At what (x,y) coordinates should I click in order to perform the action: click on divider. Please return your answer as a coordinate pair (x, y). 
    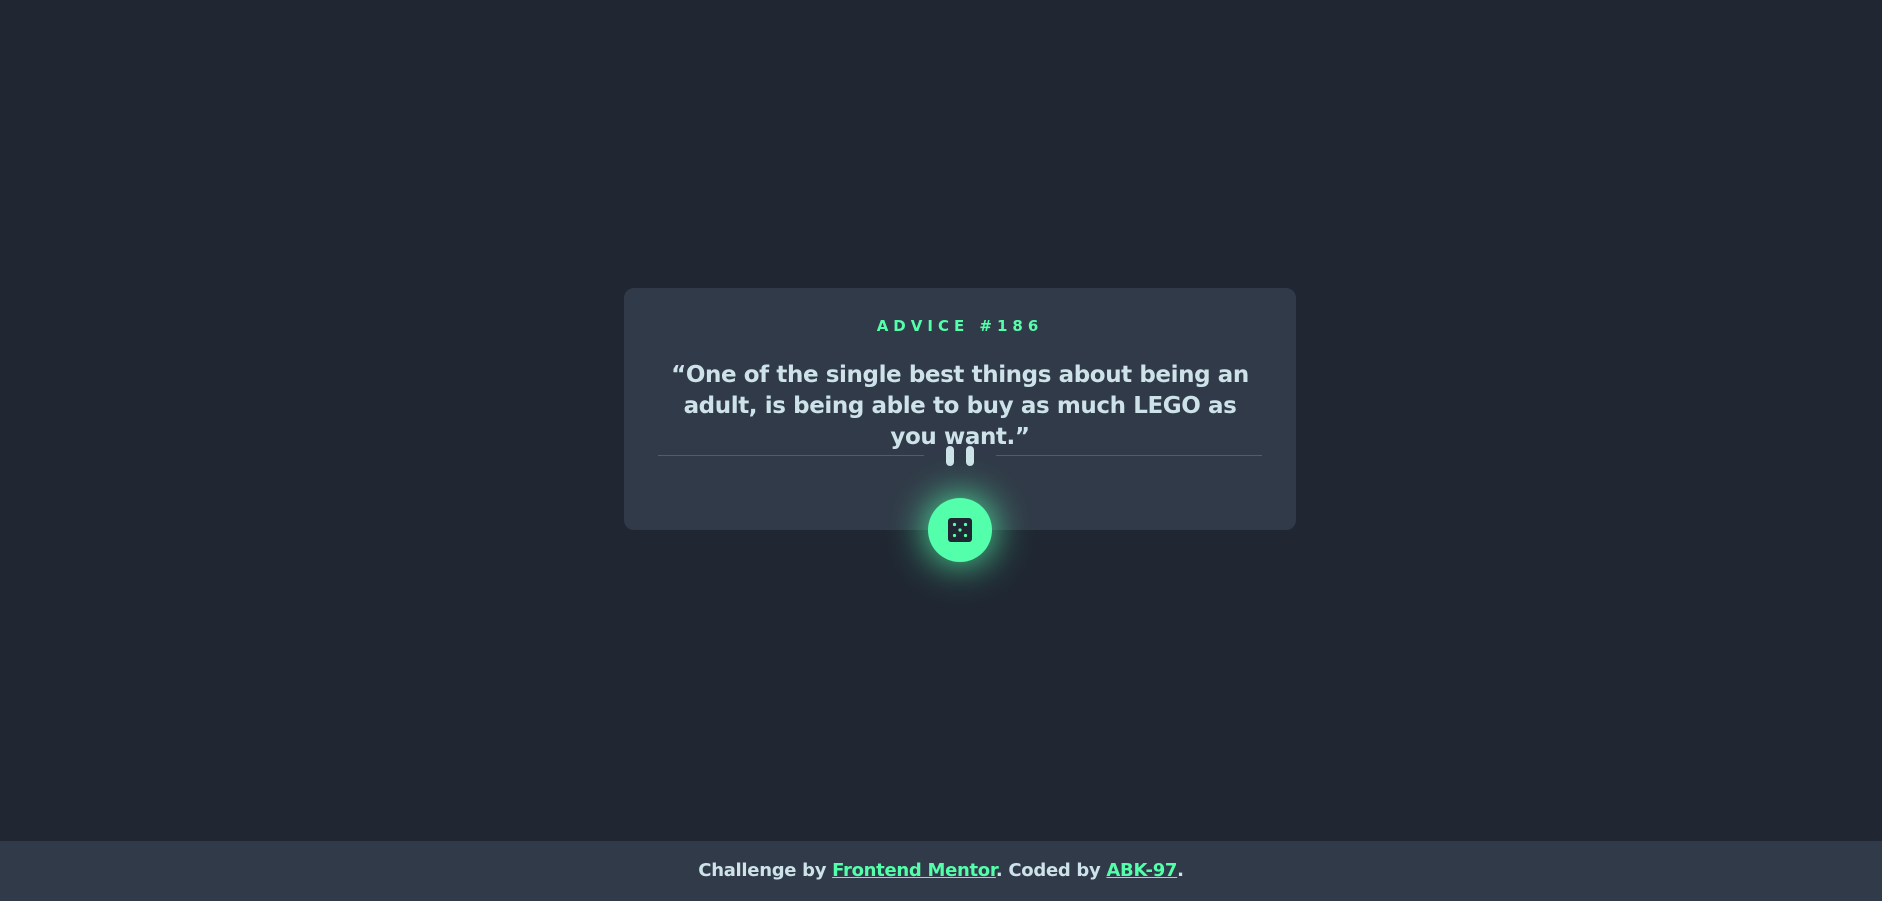
    Looking at the image, I should click on (960, 456).